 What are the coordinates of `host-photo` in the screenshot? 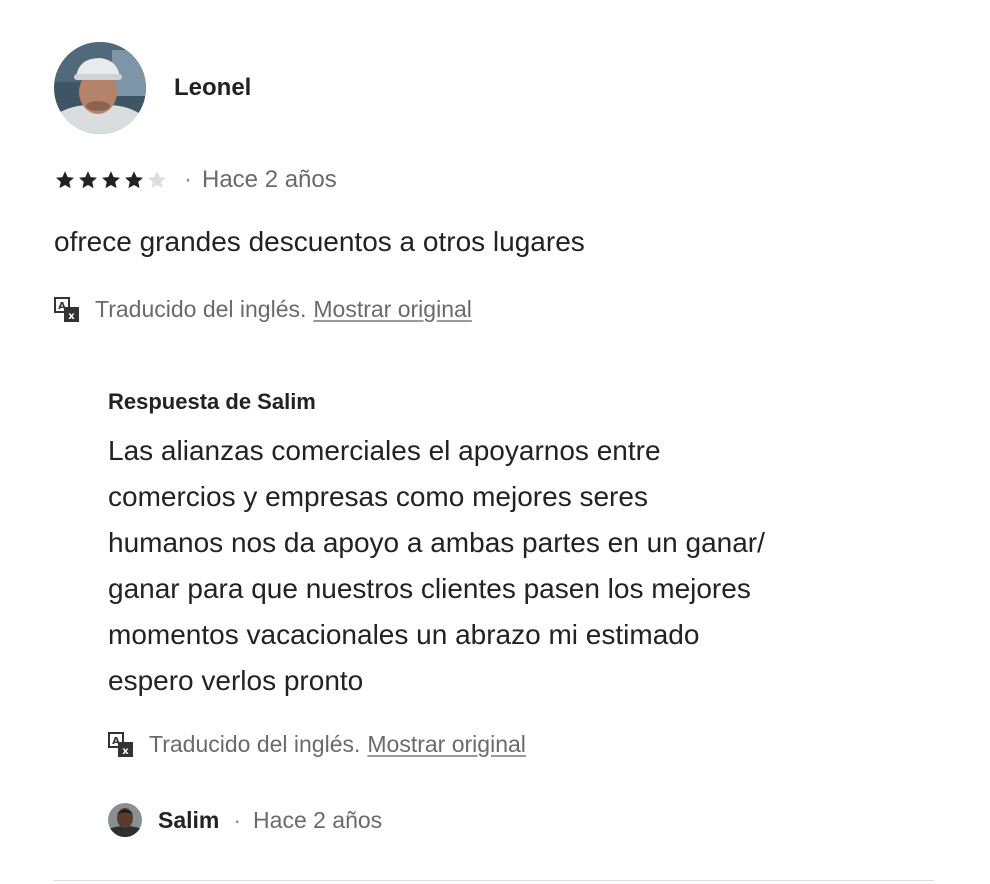 It's located at (125, 820).